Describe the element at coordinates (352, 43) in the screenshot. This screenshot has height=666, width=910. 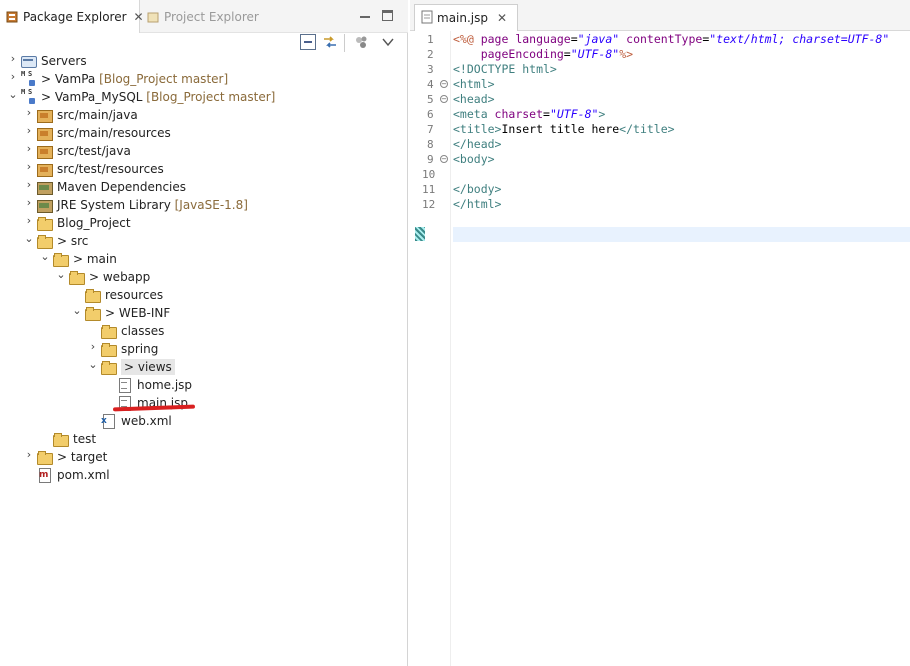
I see `view-toolbar` at that location.